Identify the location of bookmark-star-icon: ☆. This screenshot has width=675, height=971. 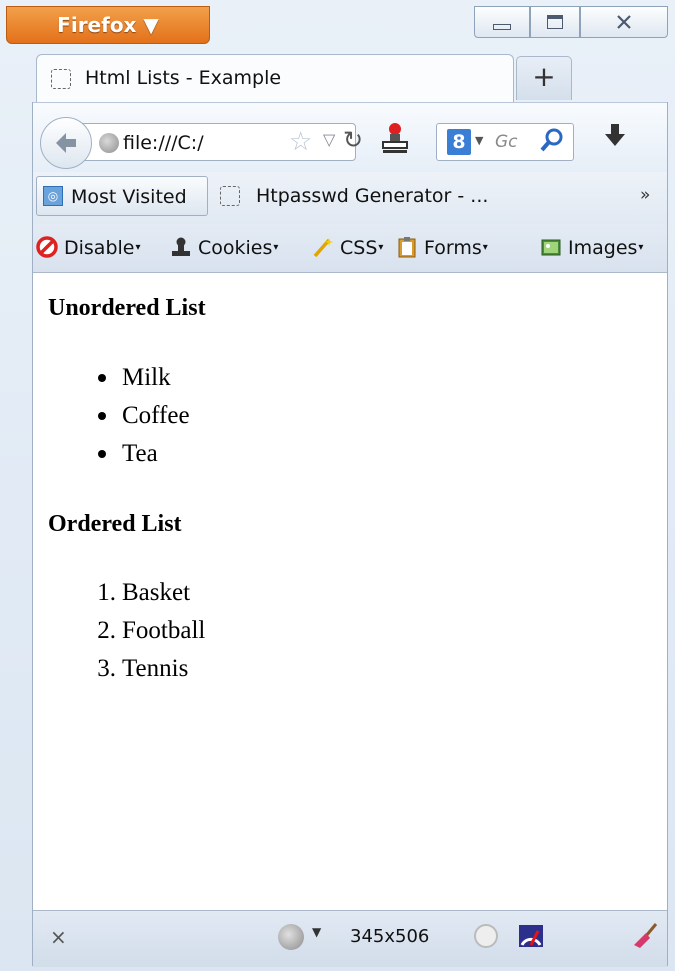
(300, 142).